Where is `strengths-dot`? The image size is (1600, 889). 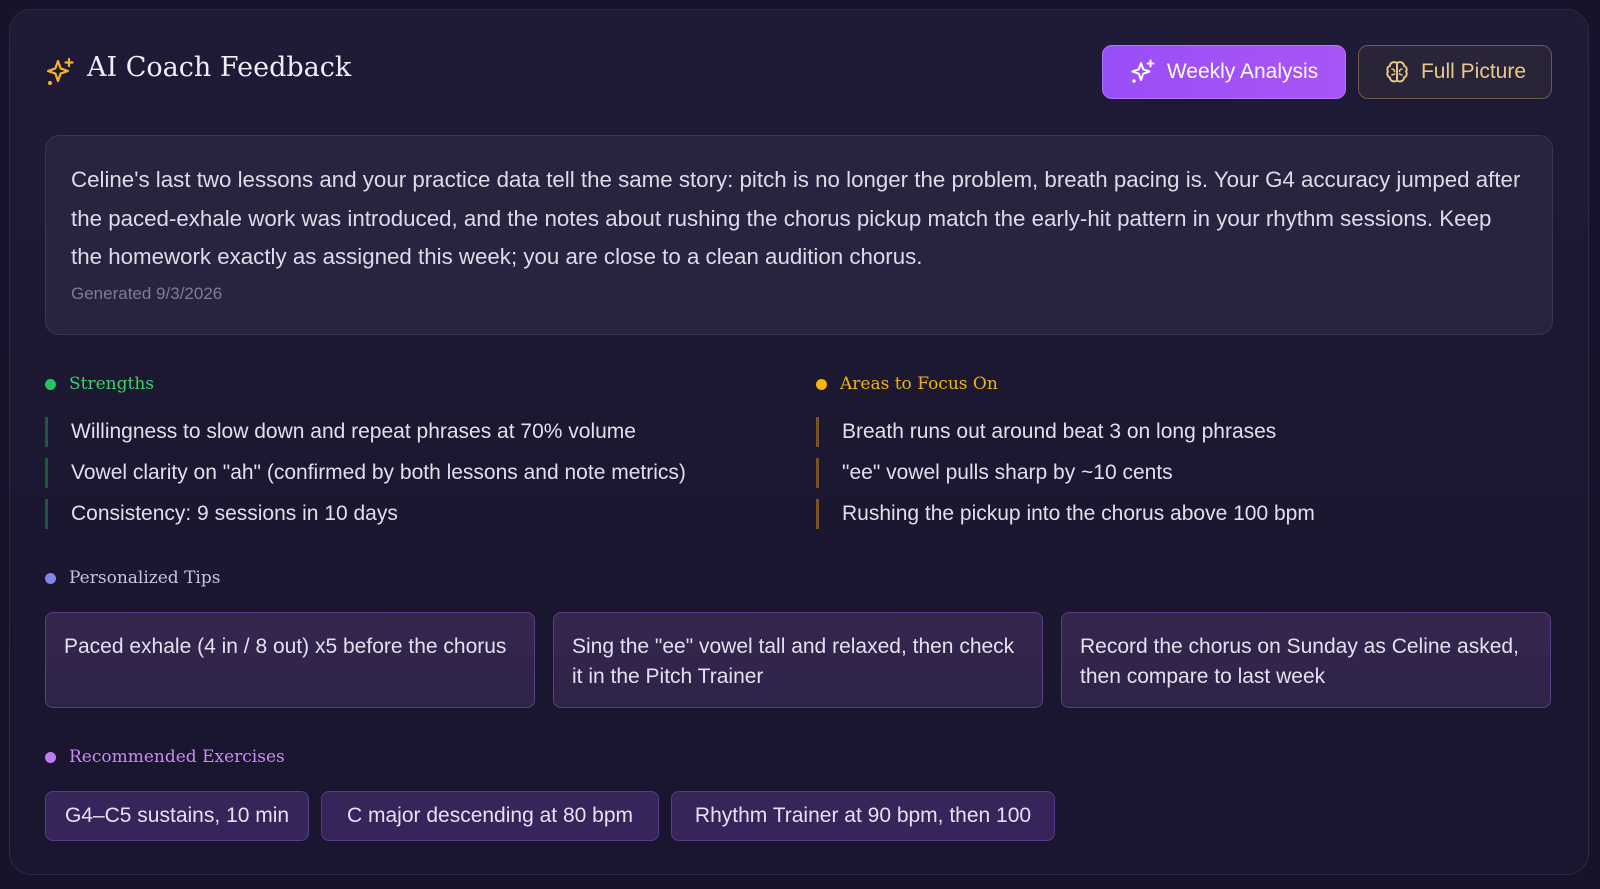
strengths-dot is located at coordinates (50, 384).